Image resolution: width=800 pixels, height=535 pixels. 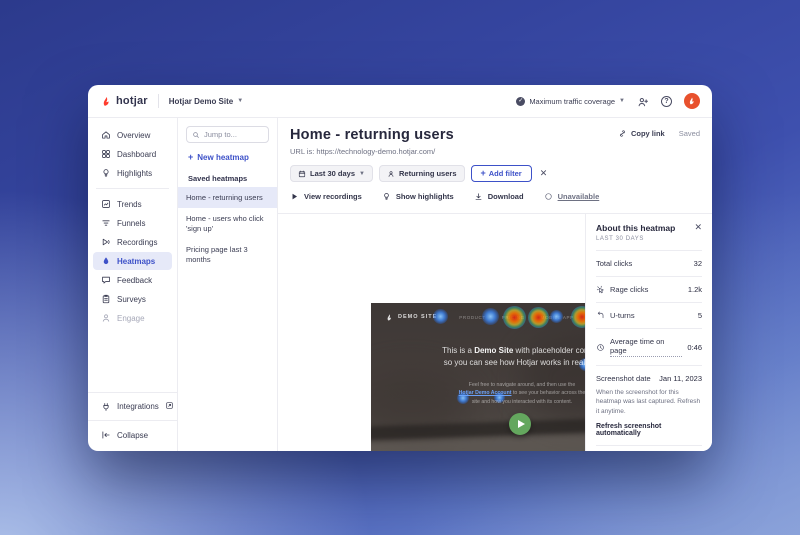 I want to click on screenshot-date-value: Jan 11, 2023, so click(x=680, y=378).